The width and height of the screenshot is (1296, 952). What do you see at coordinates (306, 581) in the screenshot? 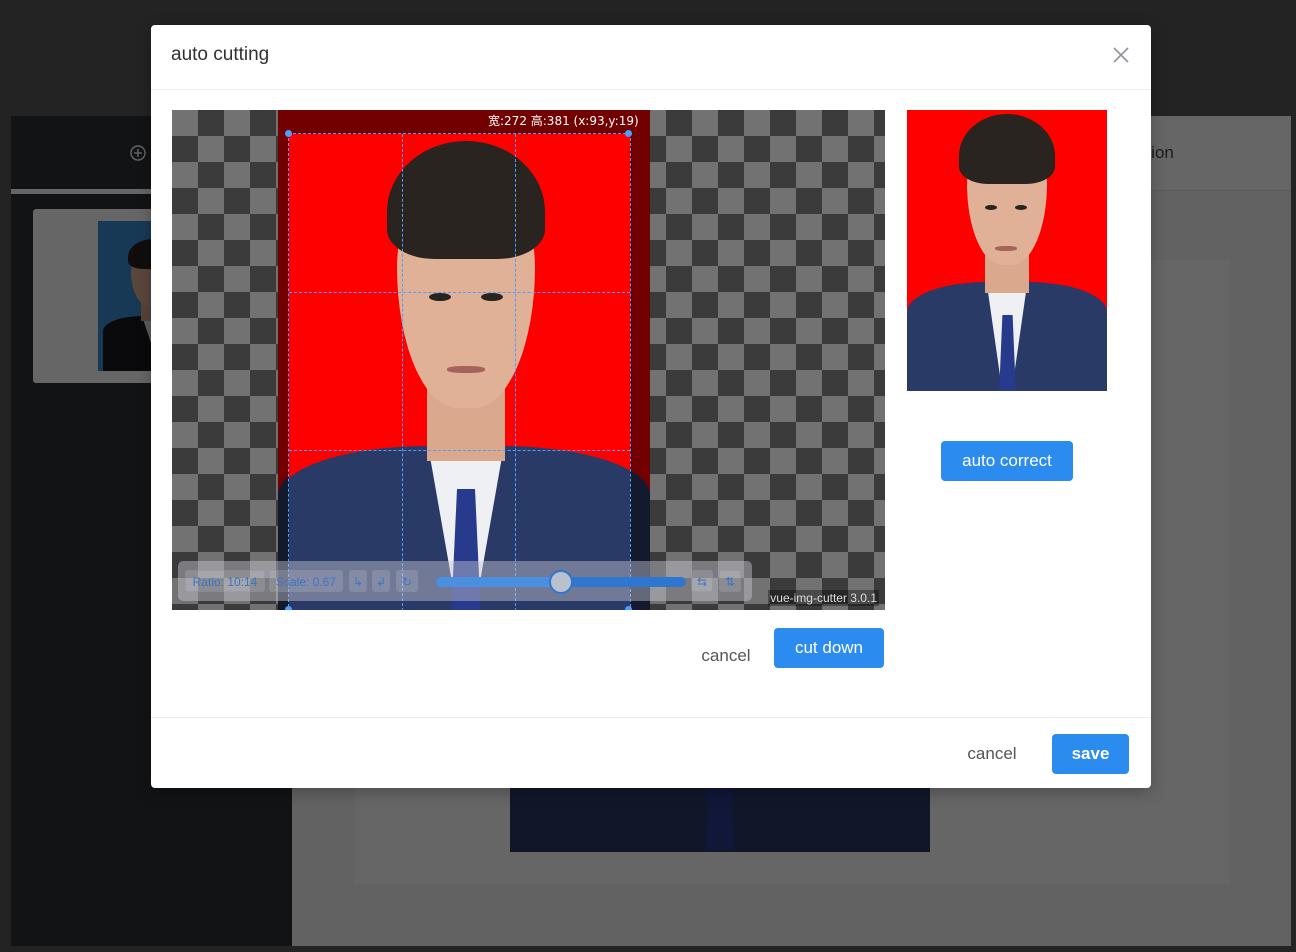
I see `scale-button: Scale: 0.67` at bounding box center [306, 581].